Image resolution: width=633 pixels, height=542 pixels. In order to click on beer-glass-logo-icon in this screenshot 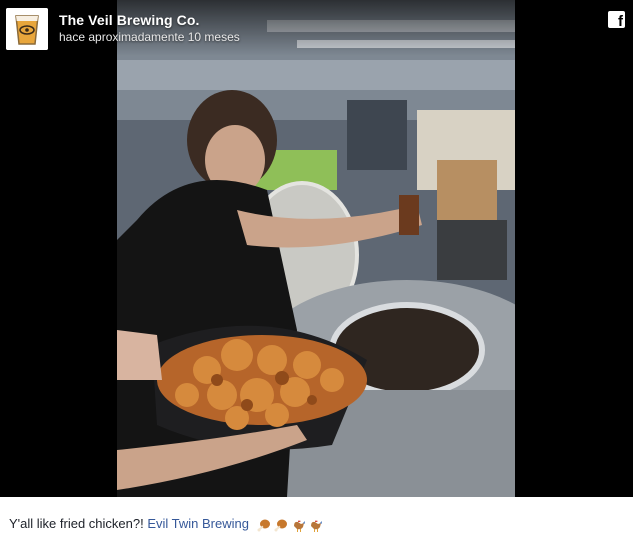, I will do `click(27, 29)`.